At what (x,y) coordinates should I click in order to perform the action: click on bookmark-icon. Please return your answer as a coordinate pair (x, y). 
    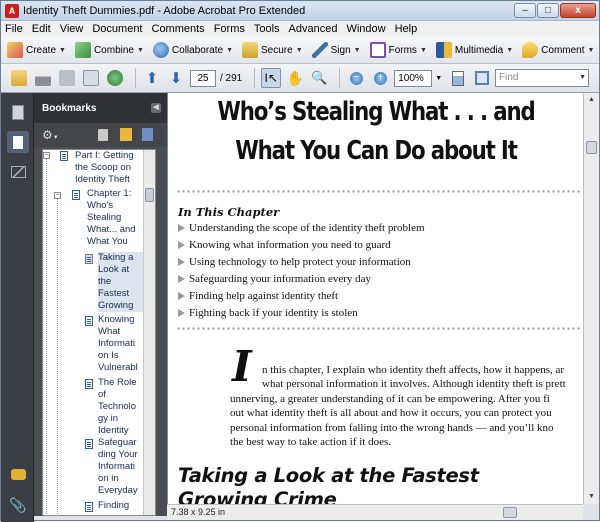
    Looking at the image, I should click on (18, 142).